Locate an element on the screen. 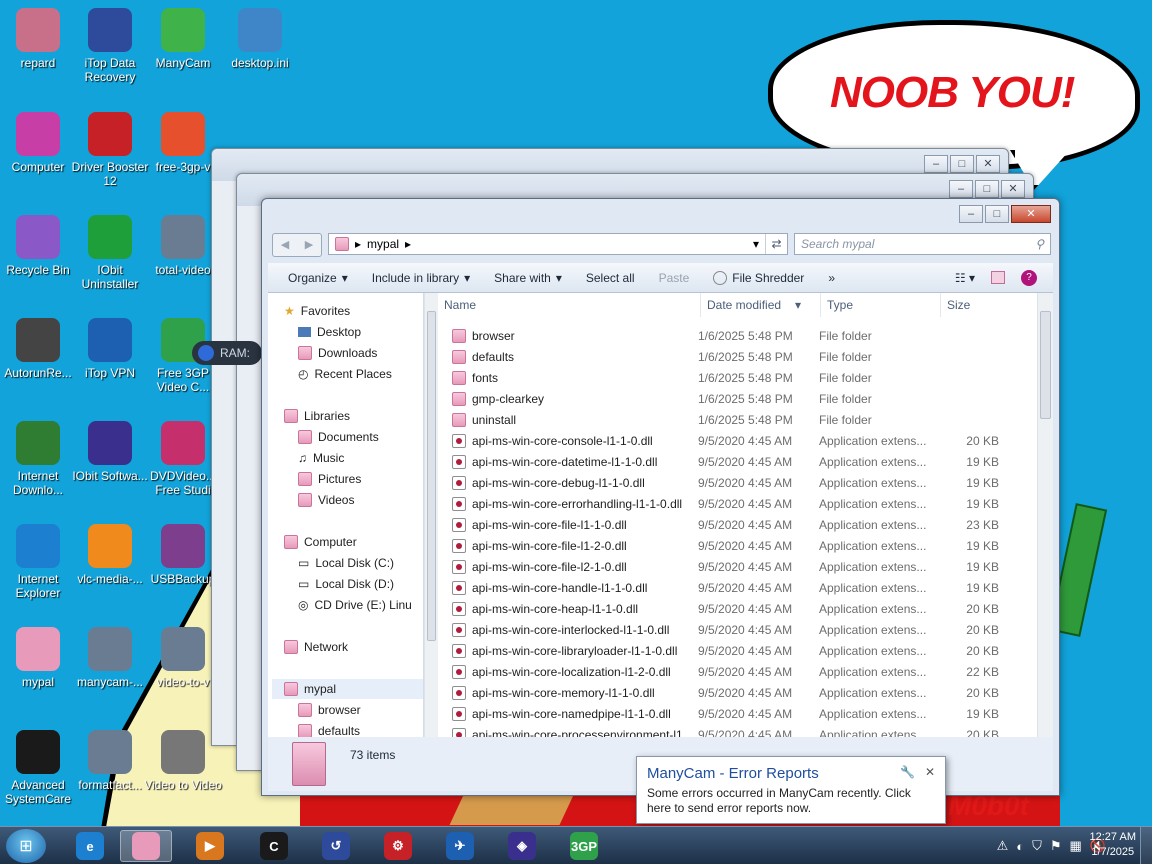 The image size is (1152, 864). close-icon: ✕ is located at coordinates (930, 772).